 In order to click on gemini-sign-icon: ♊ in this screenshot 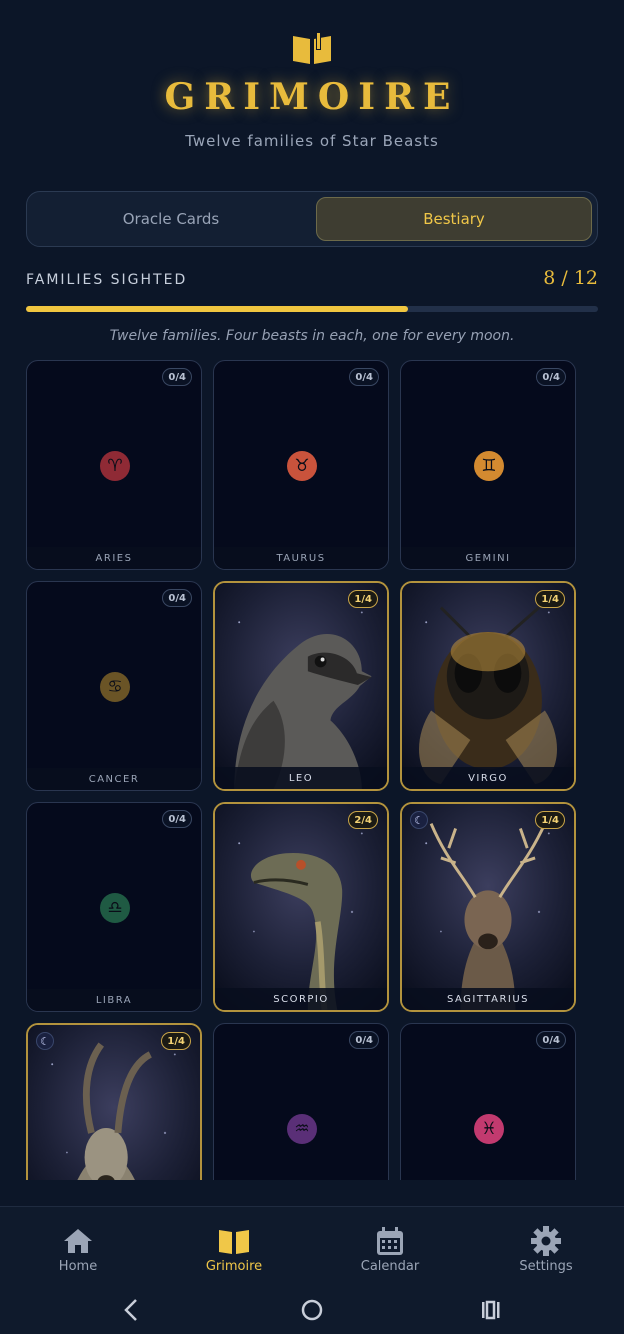, I will do `click(489, 466)`.